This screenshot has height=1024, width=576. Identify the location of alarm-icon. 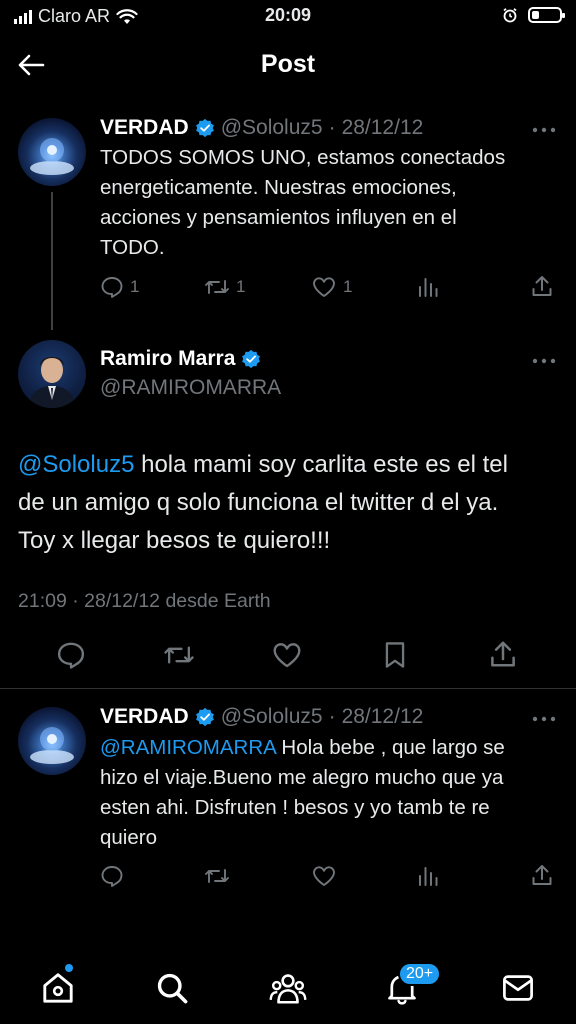
(510, 15).